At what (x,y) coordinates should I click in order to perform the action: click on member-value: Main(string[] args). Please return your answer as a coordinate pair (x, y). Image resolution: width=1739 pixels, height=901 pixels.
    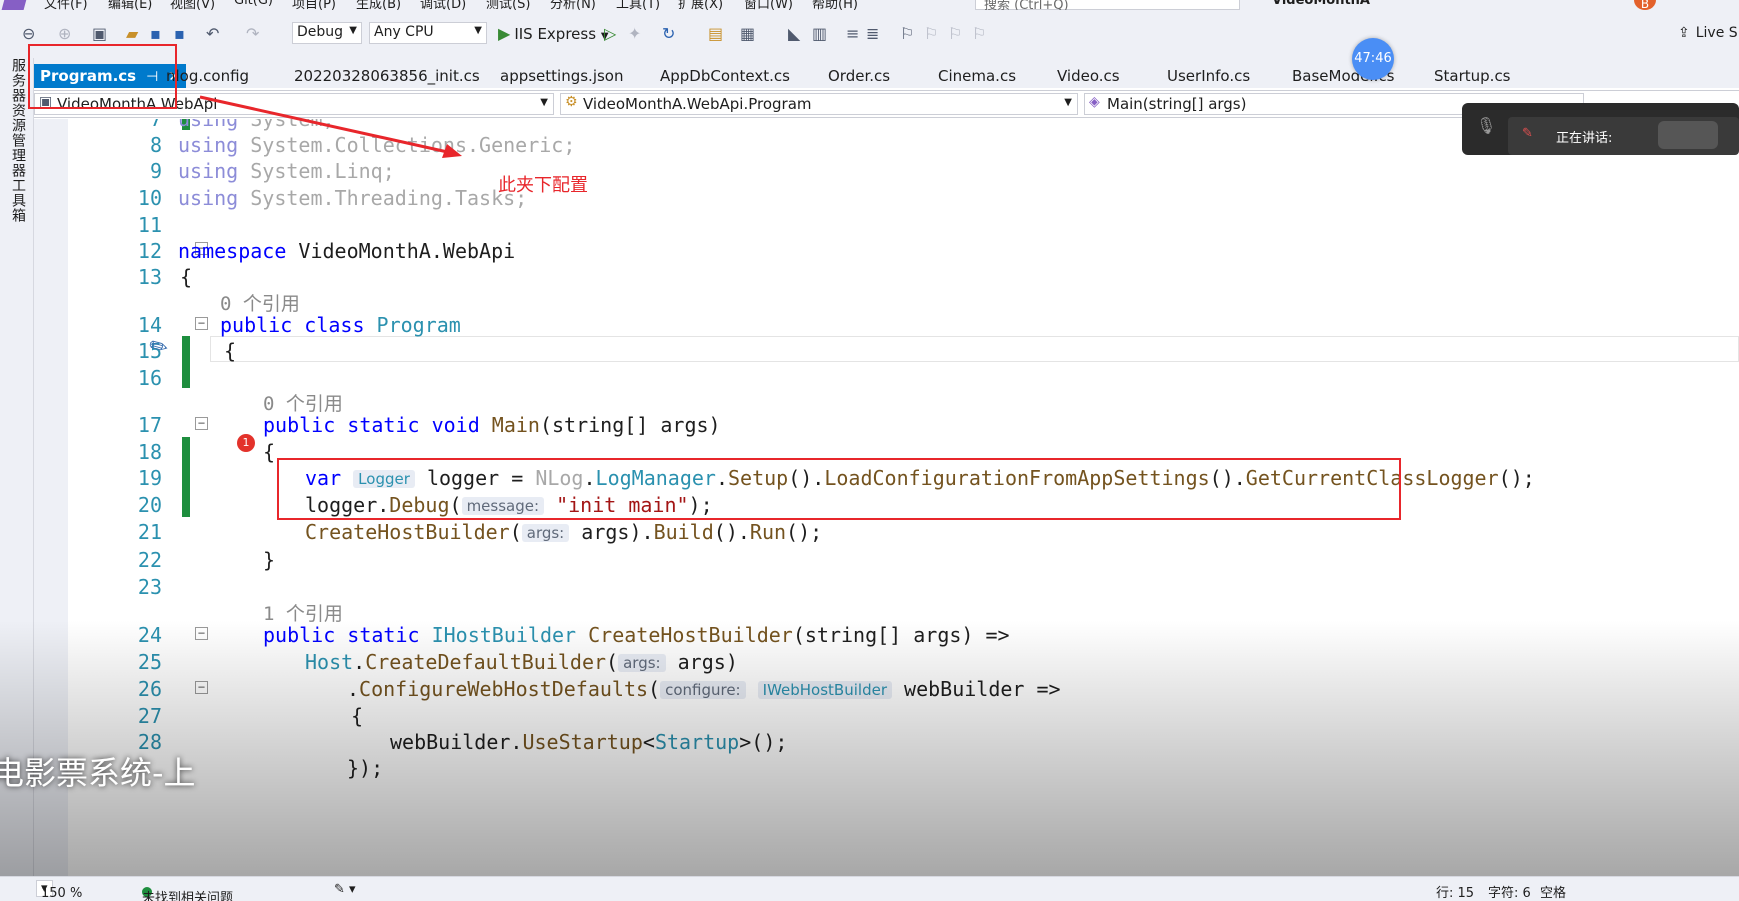
    Looking at the image, I should click on (1177, 104).